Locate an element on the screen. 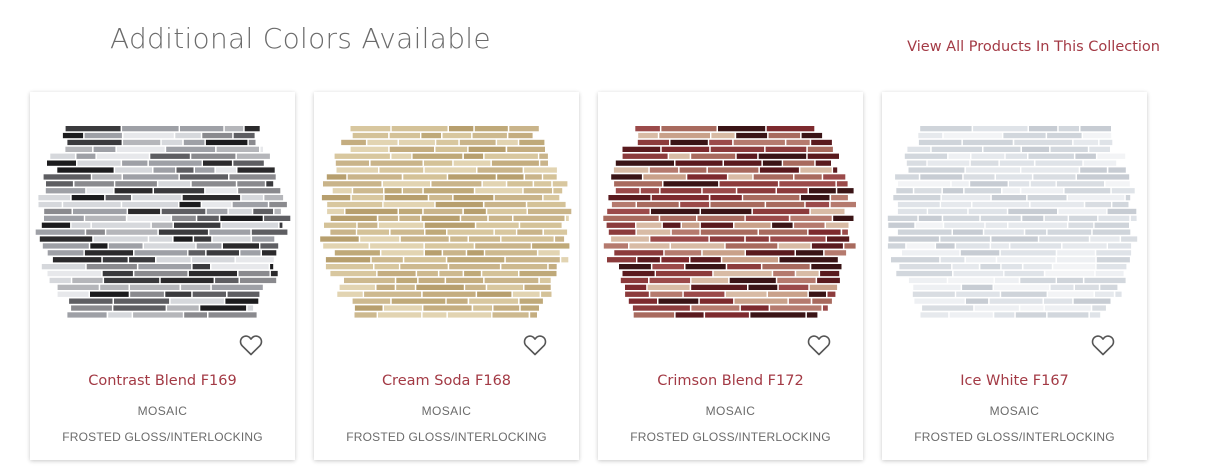 This screenshot has height=471, width=1206. view-all-products-link: View All Products In This Collection is located at coordinates (1033, 47).